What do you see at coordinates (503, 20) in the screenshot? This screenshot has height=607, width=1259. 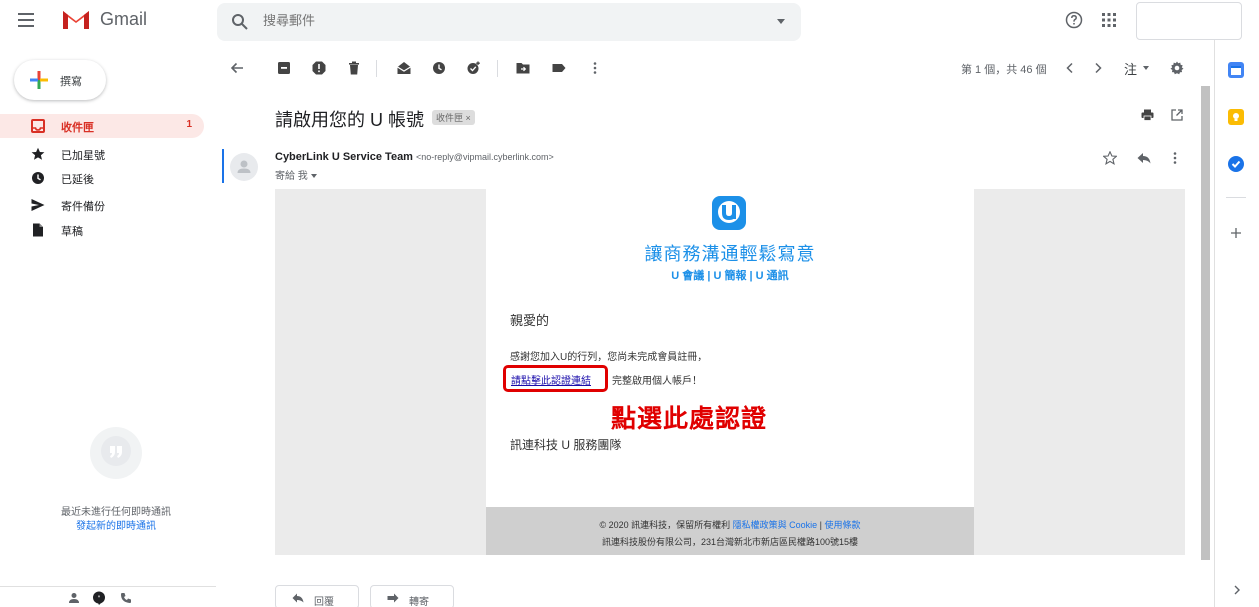 I see `search-input` at bounding box center [503, 20].